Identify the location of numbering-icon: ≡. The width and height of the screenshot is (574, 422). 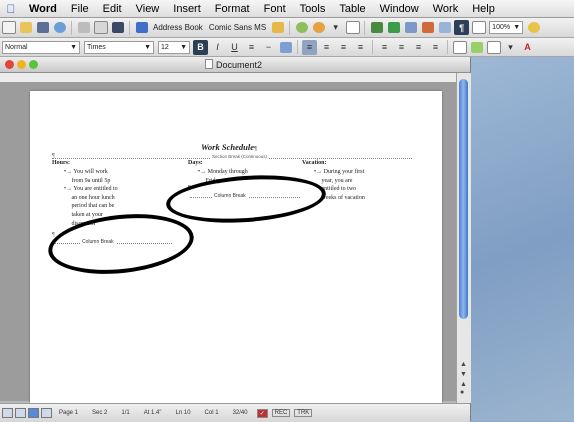
(384, 47).